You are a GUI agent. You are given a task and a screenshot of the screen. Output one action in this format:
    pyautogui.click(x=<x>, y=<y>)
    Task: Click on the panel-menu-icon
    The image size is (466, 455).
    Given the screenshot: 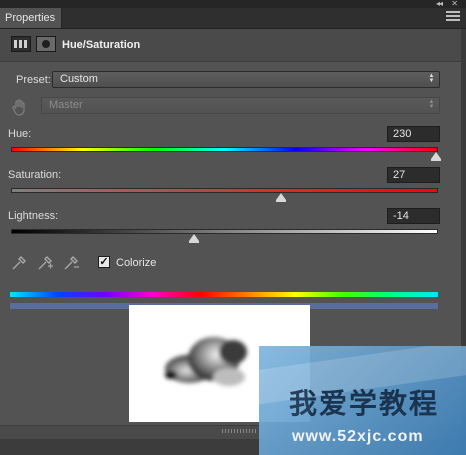 What is the action you would take?
    pyautogui.click(x=453, y=17)
    